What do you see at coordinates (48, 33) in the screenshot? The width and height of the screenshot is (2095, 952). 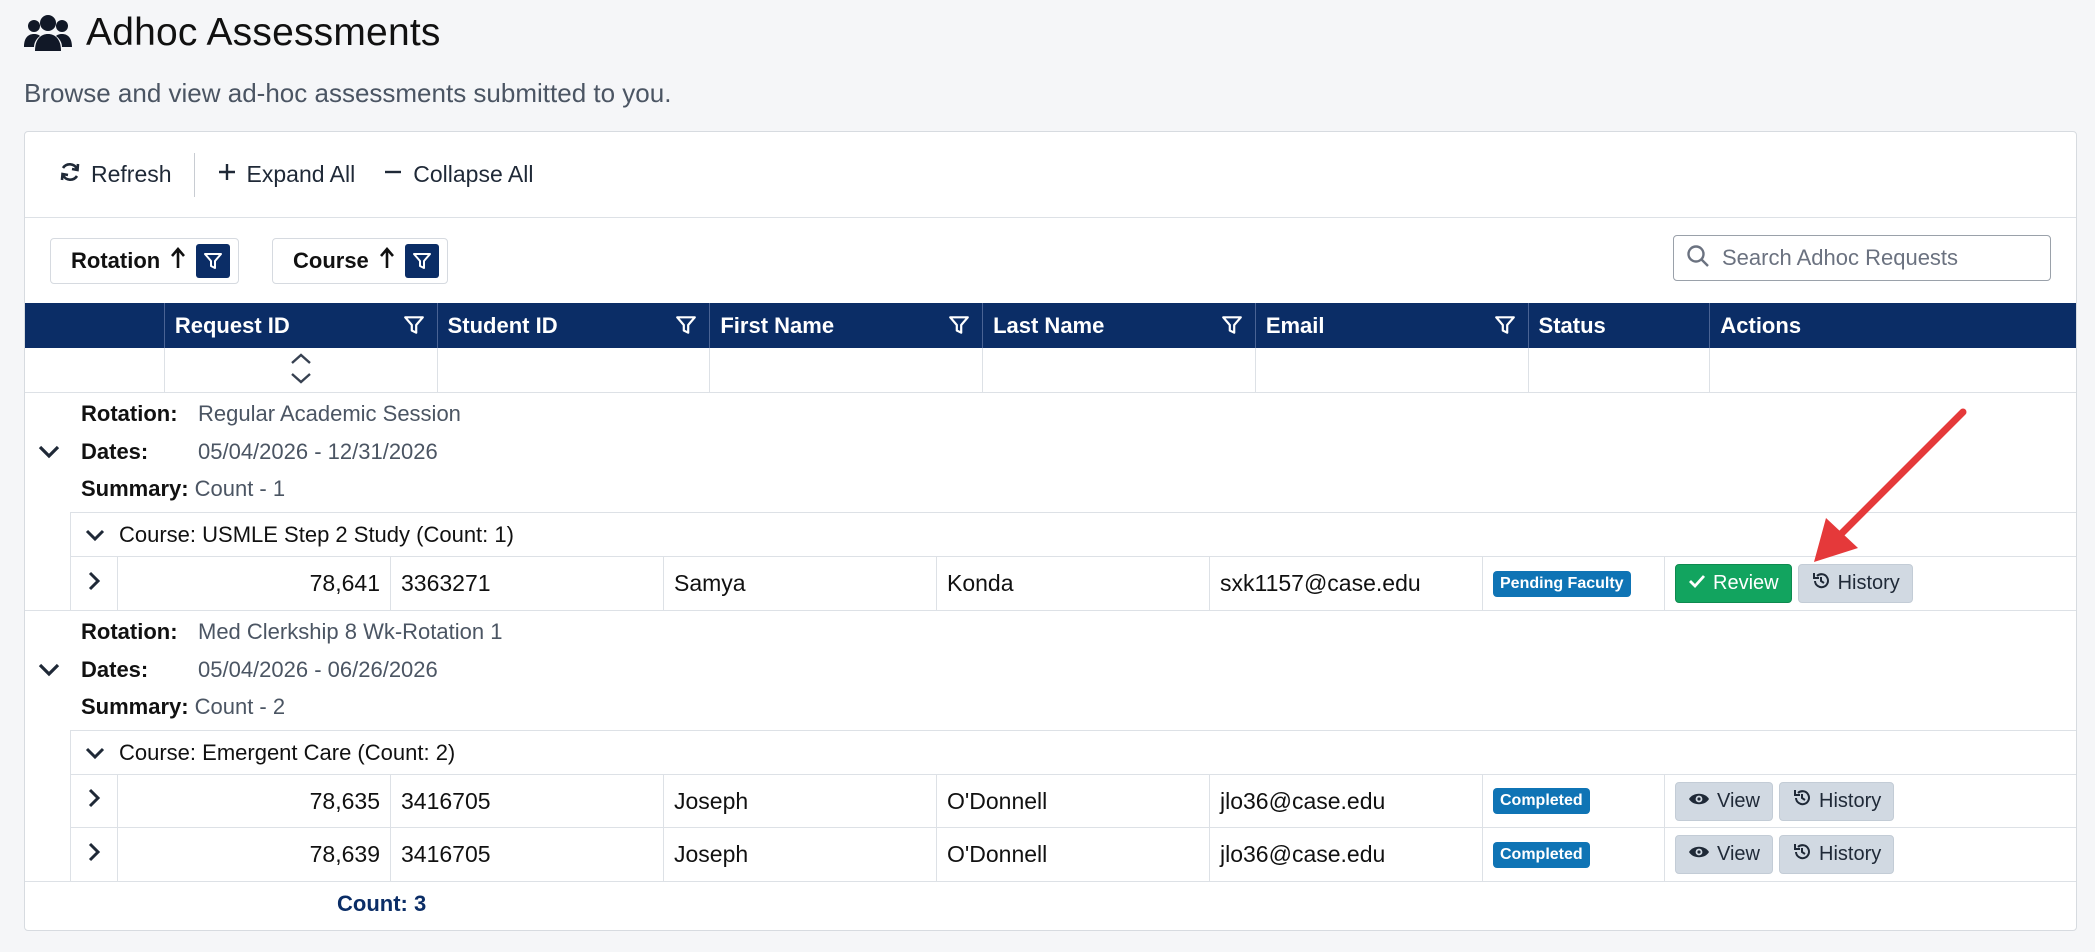 I see `users-icon` at bounding box center [48, 33].